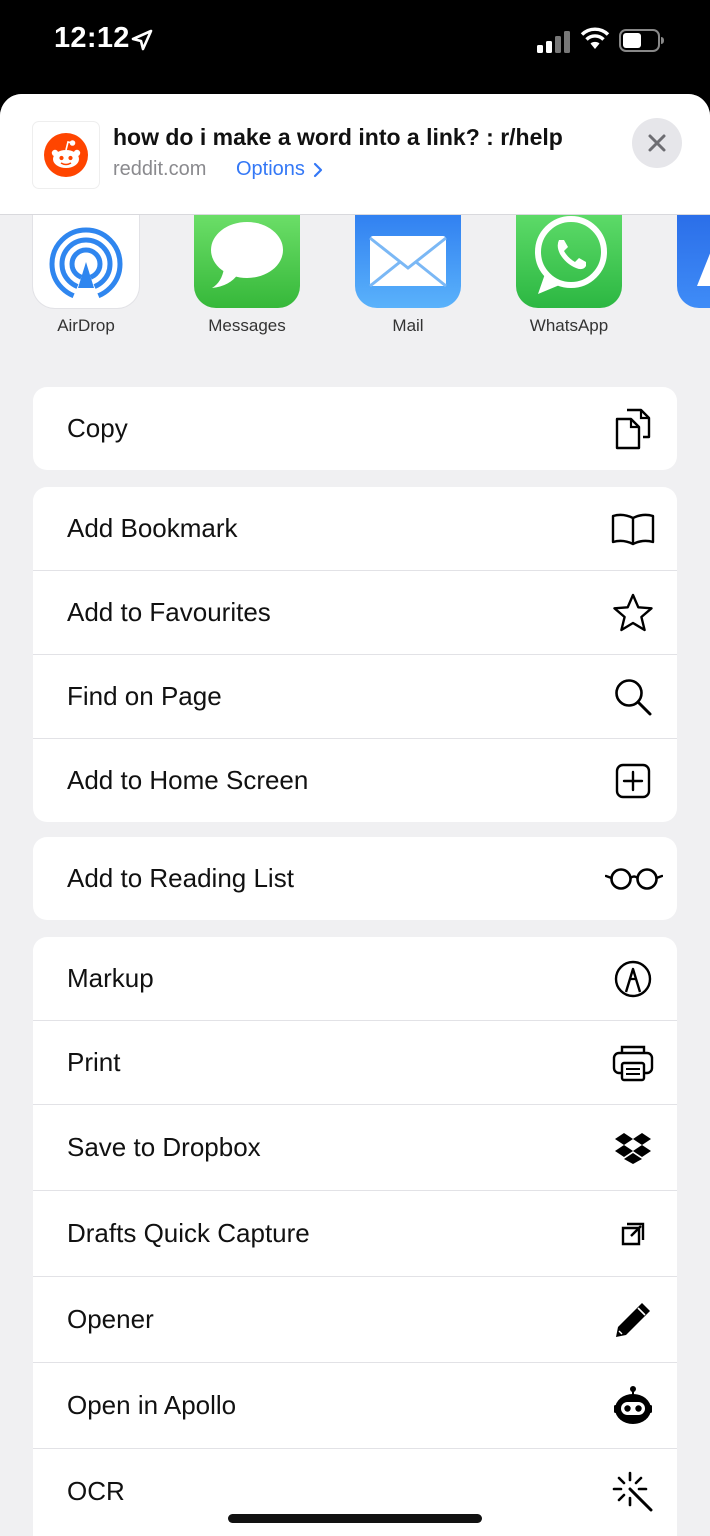  What do you see at coordinates (633, 529) in the screenshot?
I see `book-icon` at bounding box center [633, 529].